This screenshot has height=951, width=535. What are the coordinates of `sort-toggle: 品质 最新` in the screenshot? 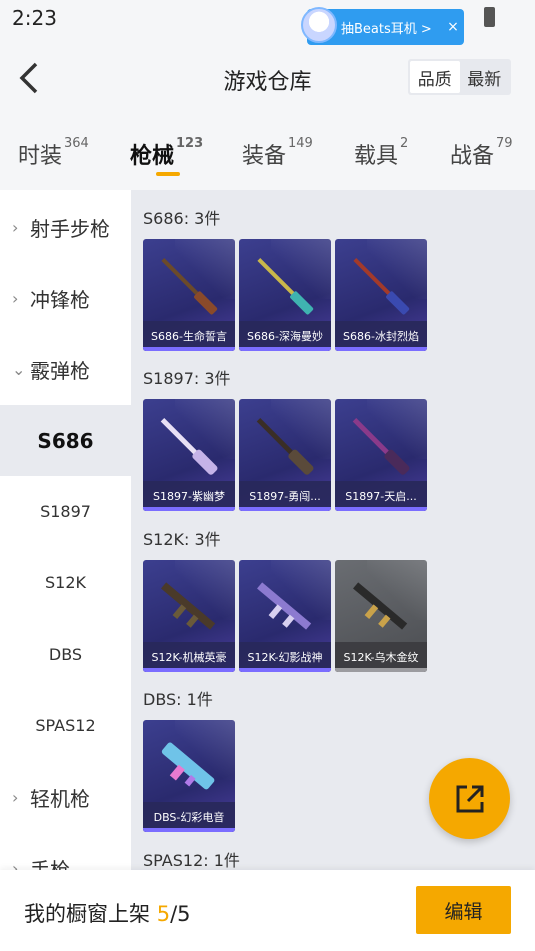 It's located at (459, 77).